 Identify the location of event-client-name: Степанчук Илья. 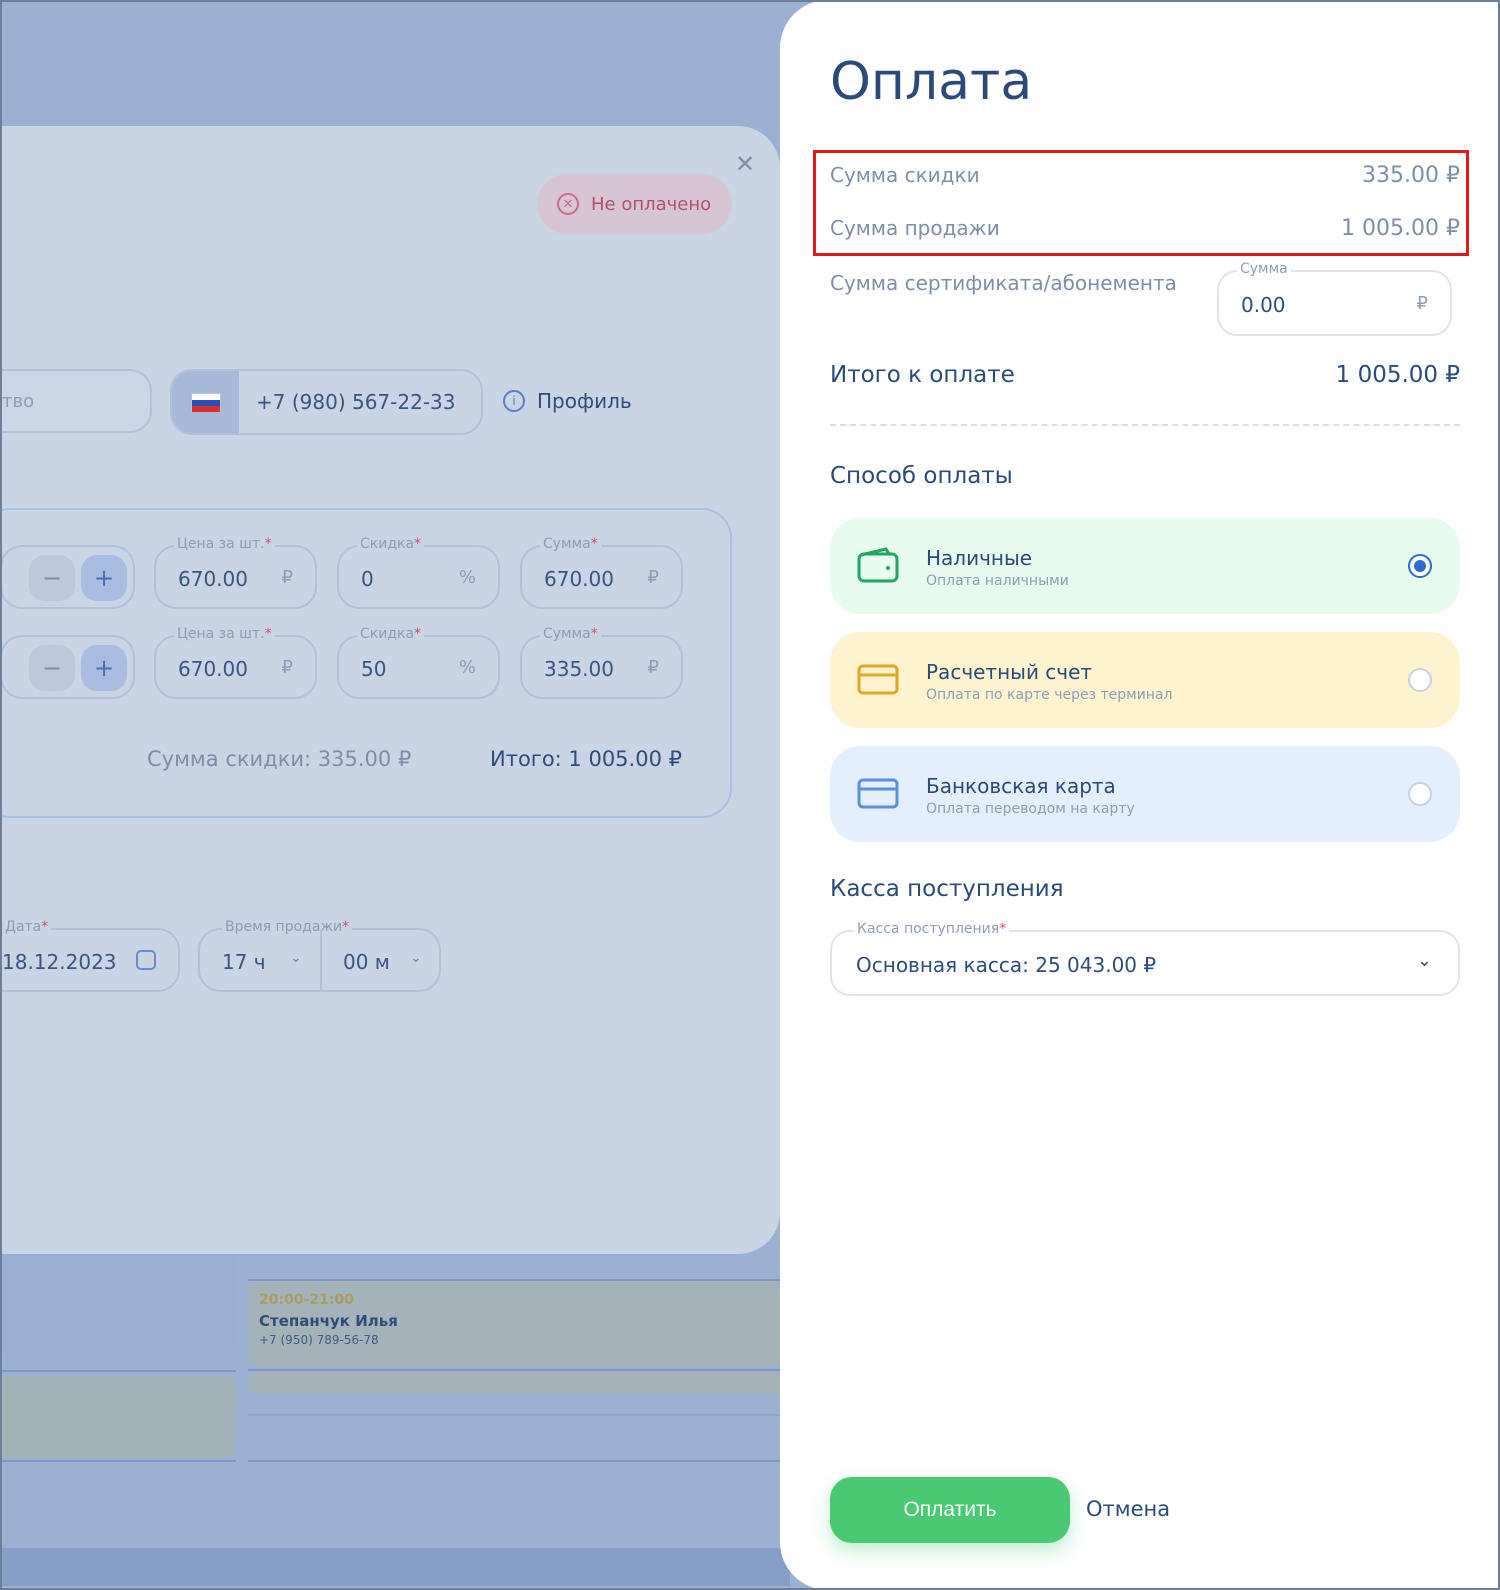
(328, 1321).